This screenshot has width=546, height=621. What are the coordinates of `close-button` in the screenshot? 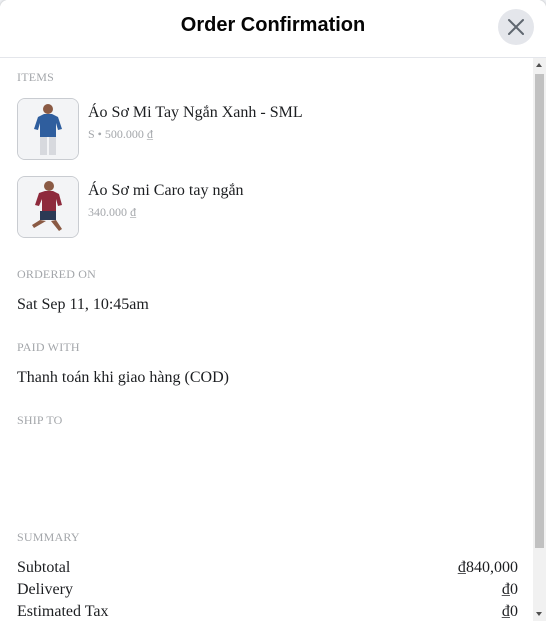 It's located at (516, 27).